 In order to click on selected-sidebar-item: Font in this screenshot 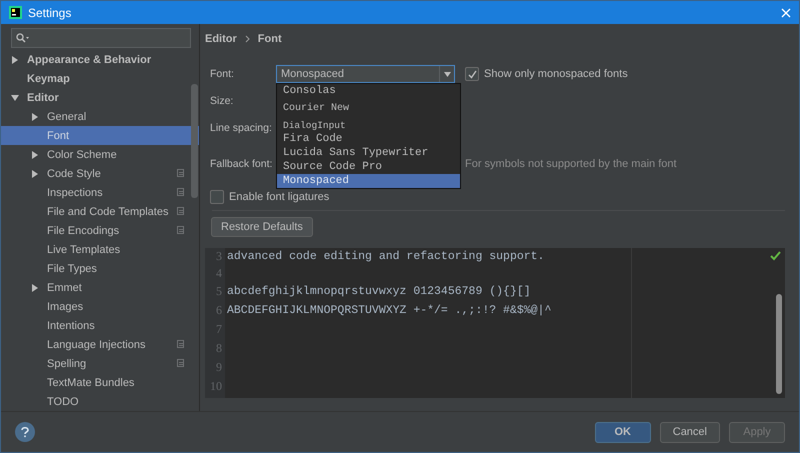, I will do `click(100, 135)`.